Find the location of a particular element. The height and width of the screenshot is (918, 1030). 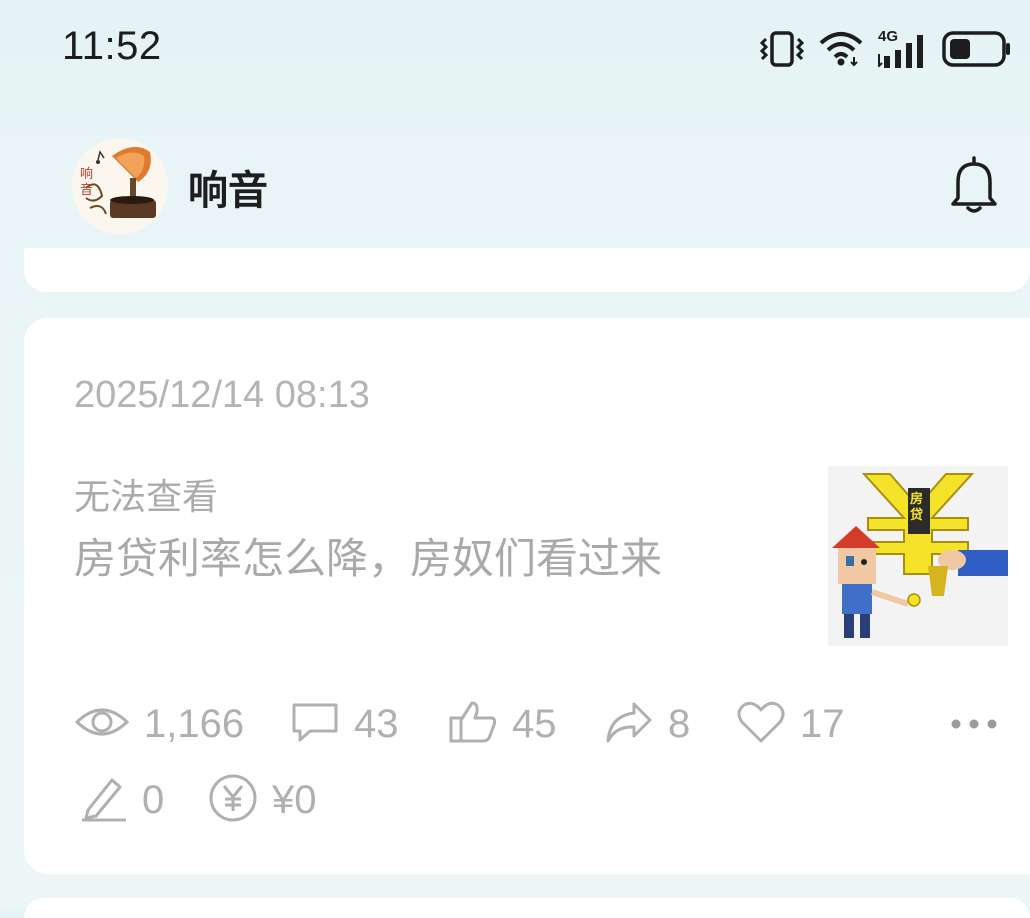

post-stats-secondary: 0 ¥0 is located at coordinates (274, 800).